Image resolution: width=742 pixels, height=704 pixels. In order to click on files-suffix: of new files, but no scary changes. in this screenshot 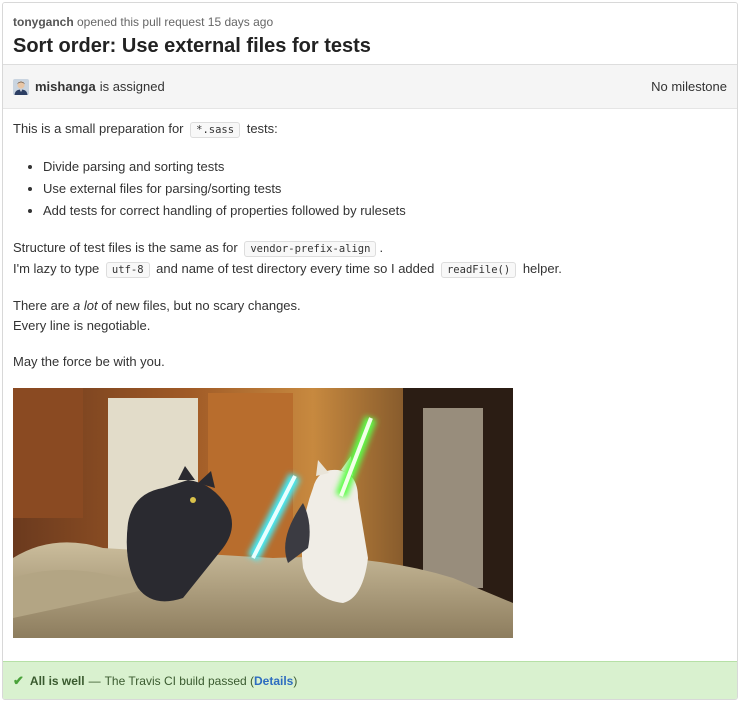, I will do `click(201, 305)`.